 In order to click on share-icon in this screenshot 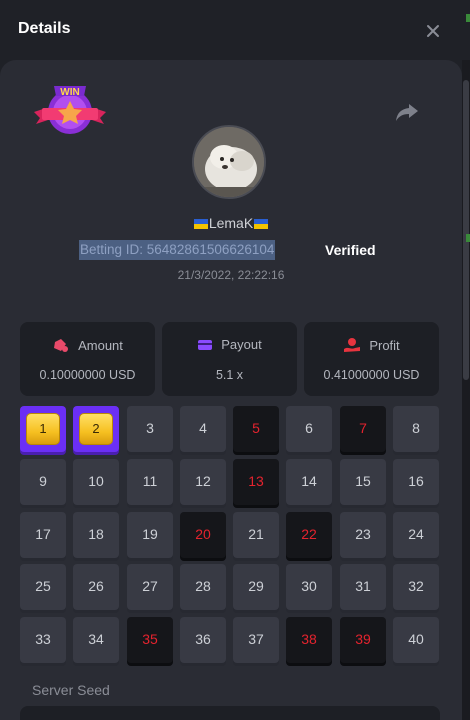, I will do `click(407, 116)`.